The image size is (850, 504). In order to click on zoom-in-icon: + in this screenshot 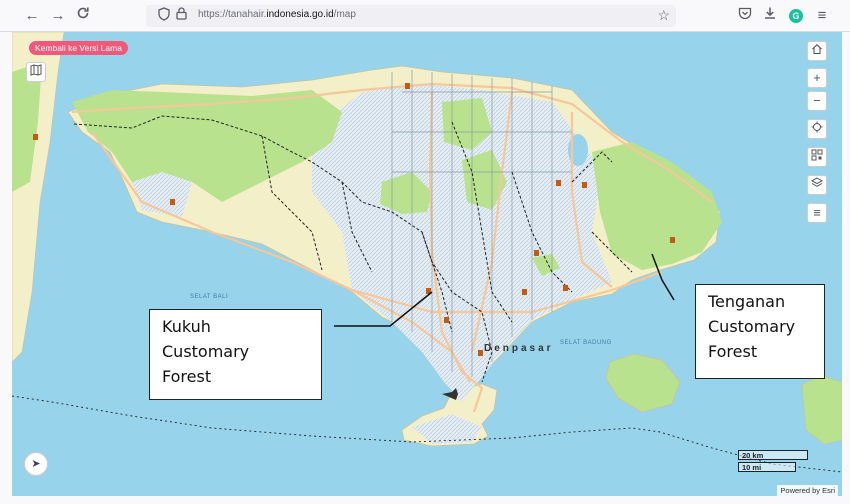, I will do `click(817, 78)`.